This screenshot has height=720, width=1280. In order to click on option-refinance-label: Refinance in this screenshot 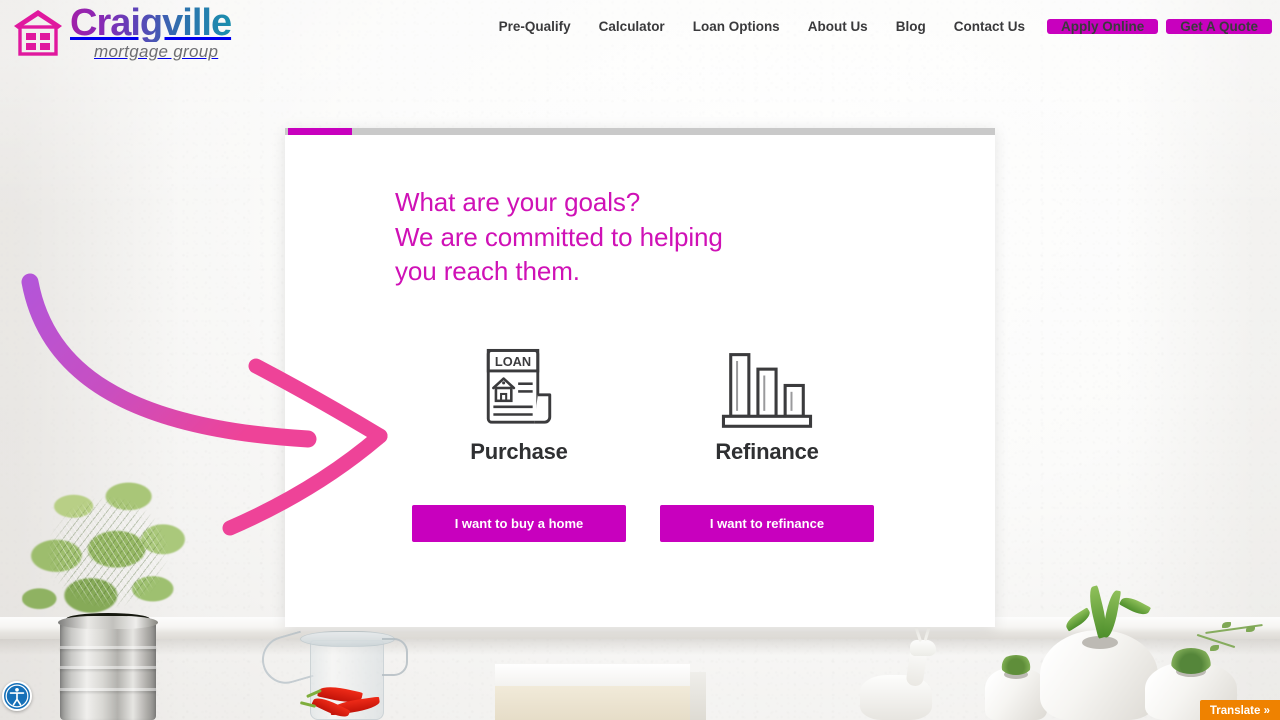, I will do `click(767, 451)`.